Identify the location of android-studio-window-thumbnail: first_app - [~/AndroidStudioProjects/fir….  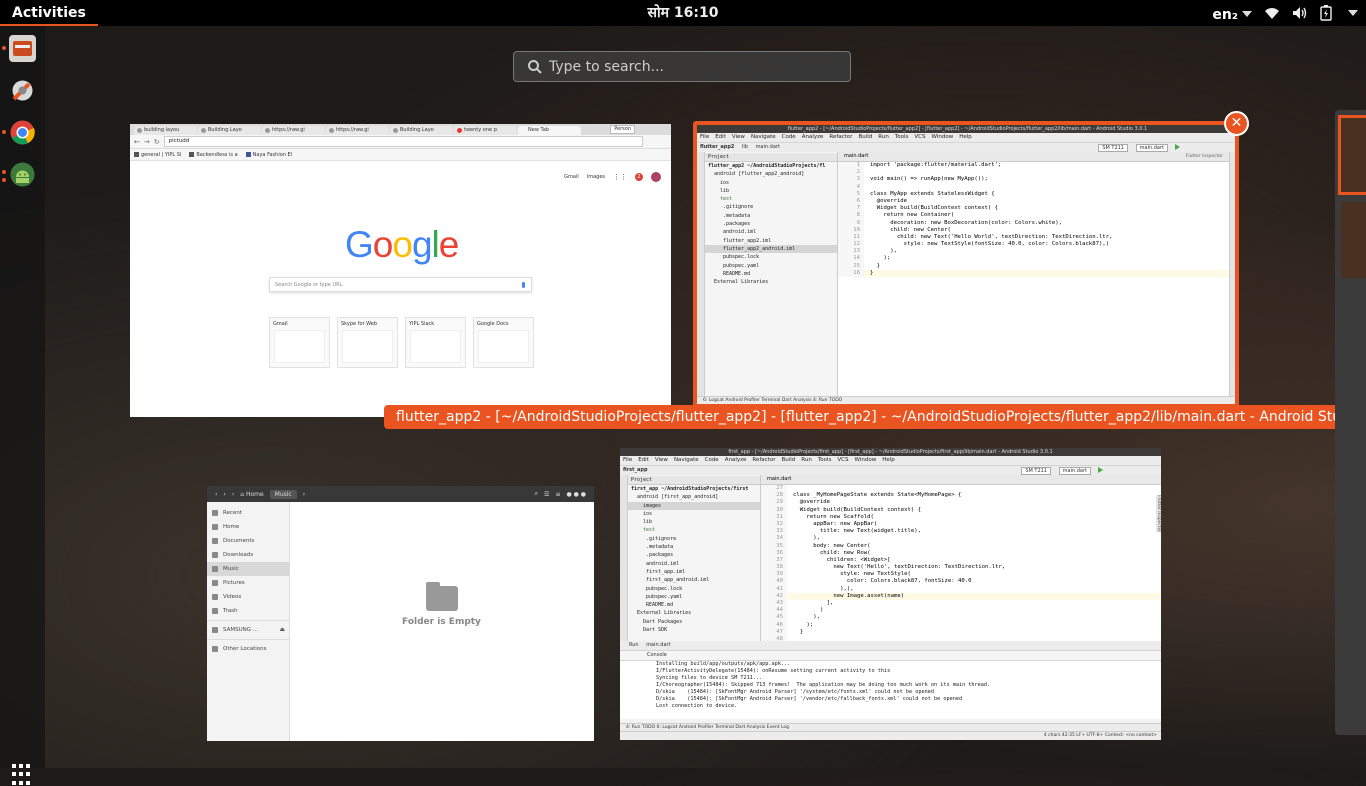
(890, 594).